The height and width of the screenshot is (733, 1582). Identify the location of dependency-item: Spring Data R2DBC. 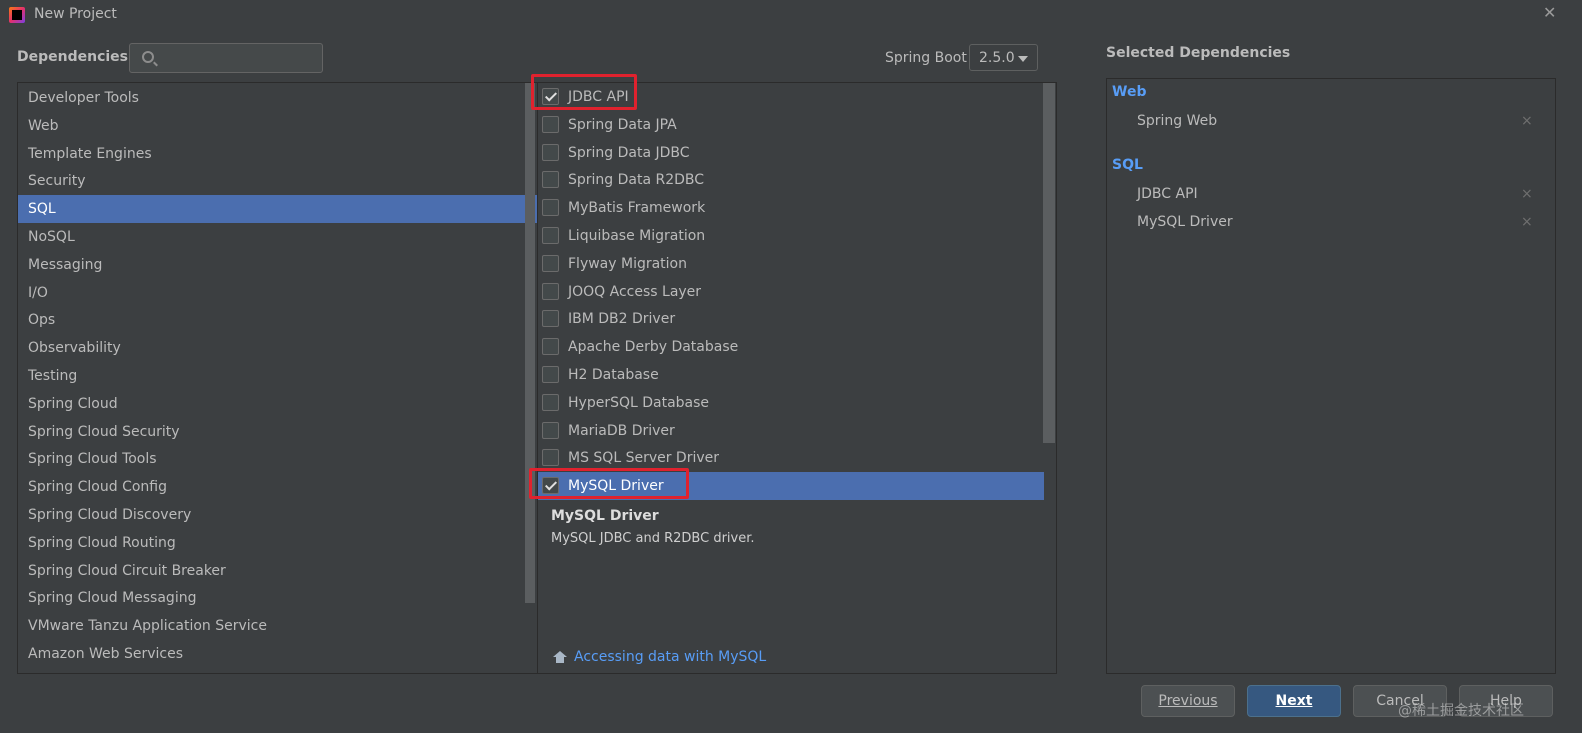
(791, 180).